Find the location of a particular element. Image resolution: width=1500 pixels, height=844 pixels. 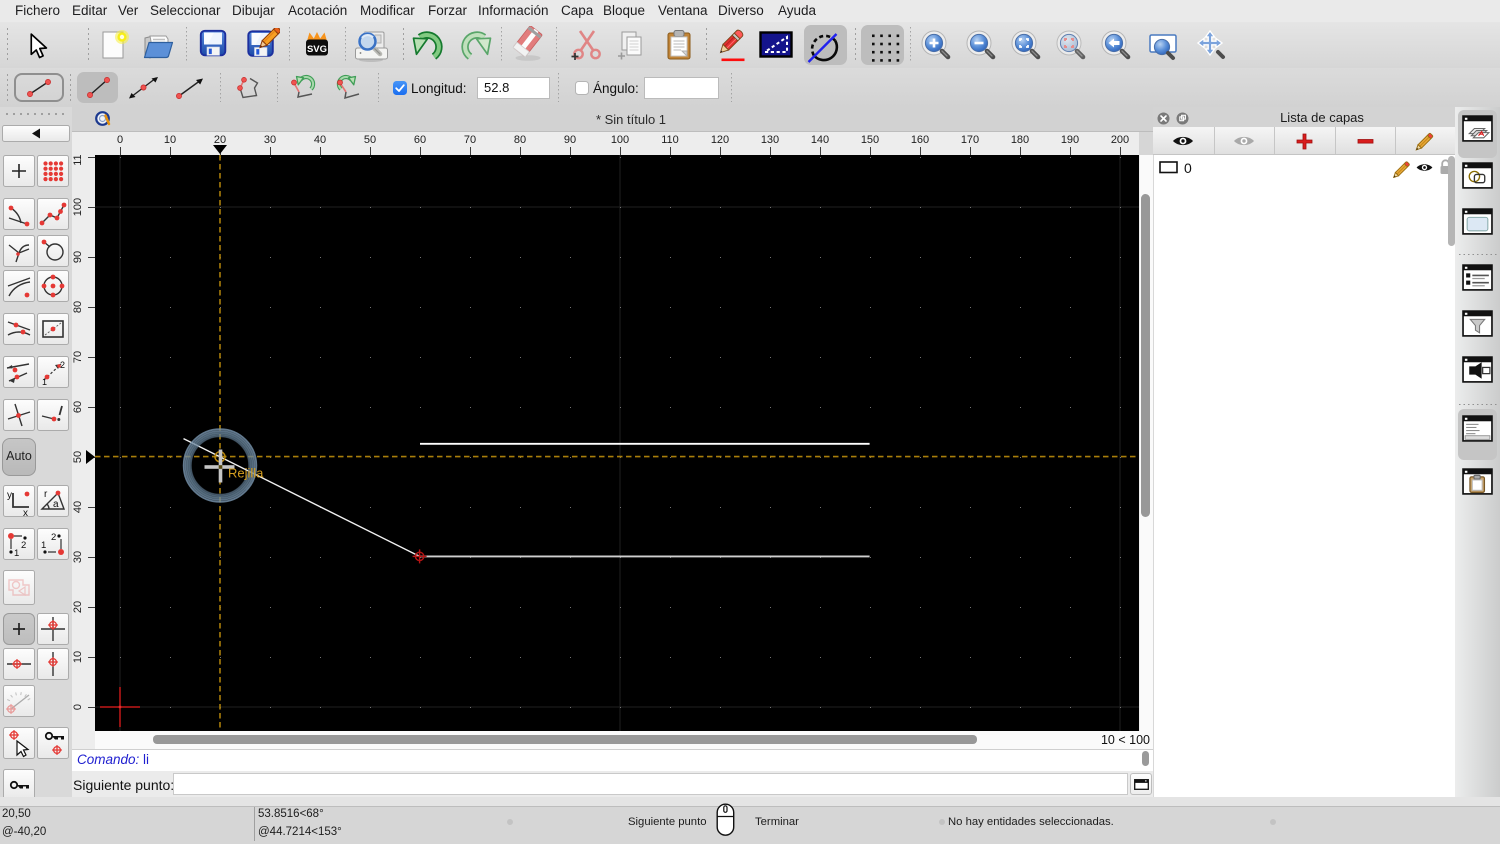

svg-text: Rejilla is located at coordinates (246, 473).